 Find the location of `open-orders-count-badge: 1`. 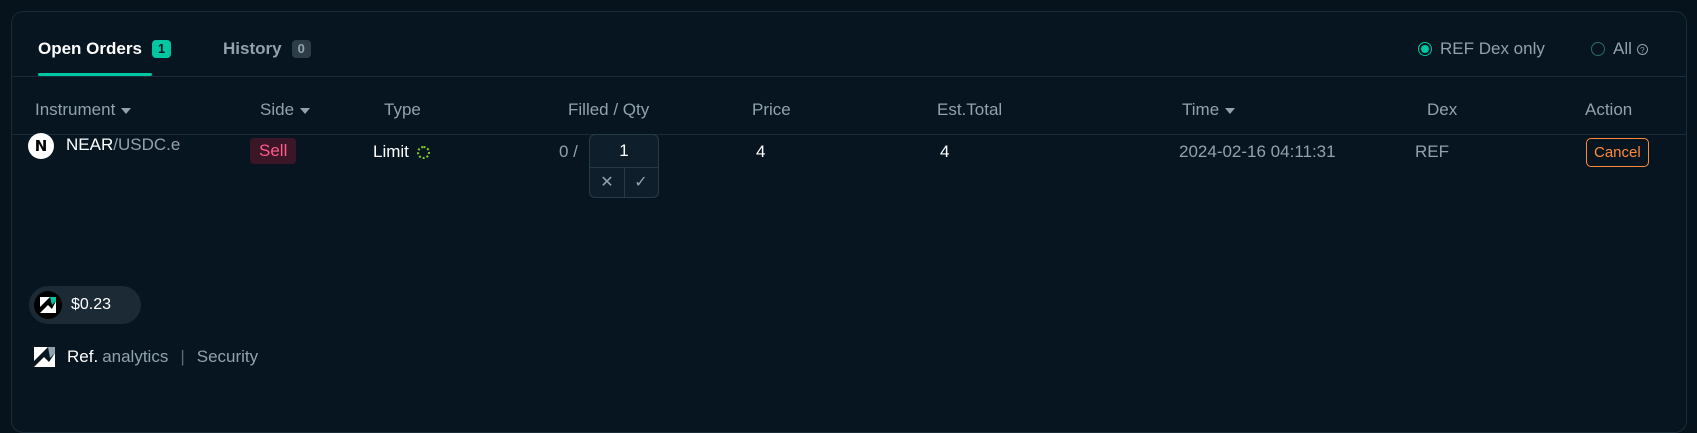

open-orders-count-badge: 1 is located at coordinates (161, 49).